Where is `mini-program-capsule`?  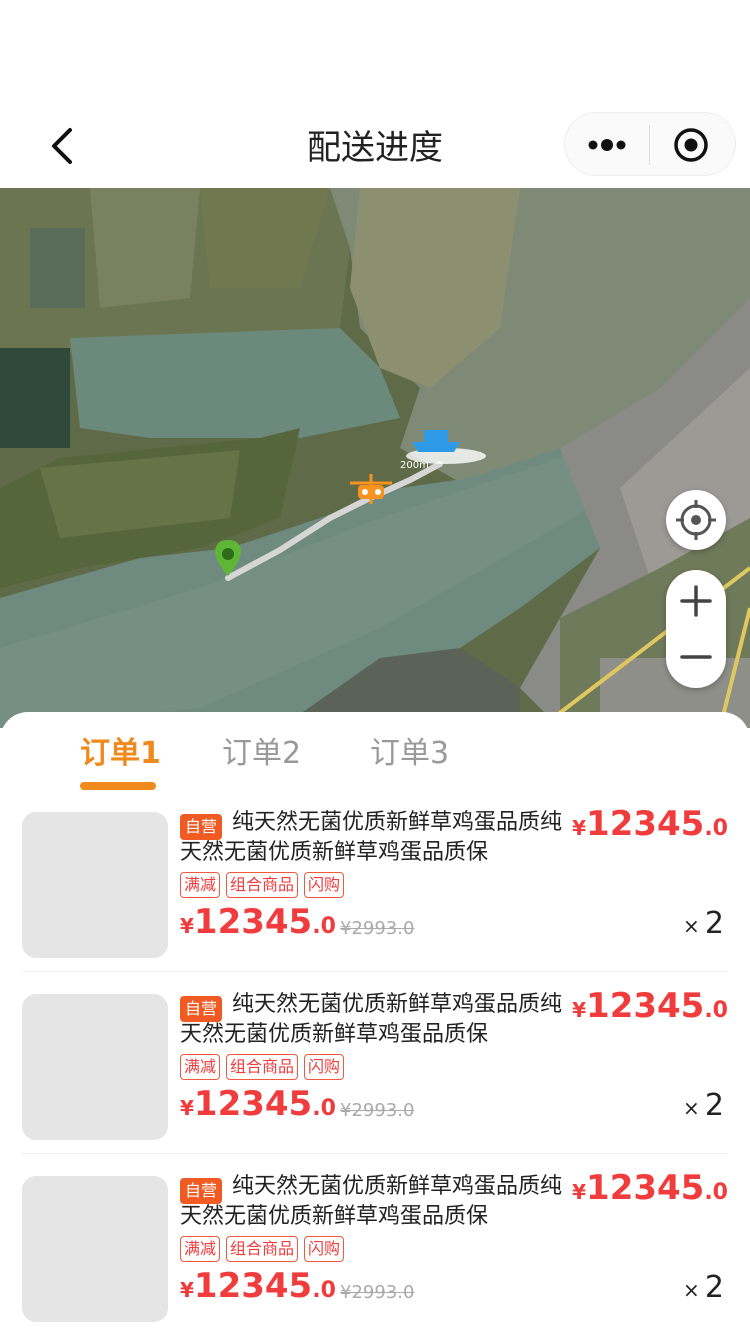 mini-program-capsule is located at coordinates (650, 144).